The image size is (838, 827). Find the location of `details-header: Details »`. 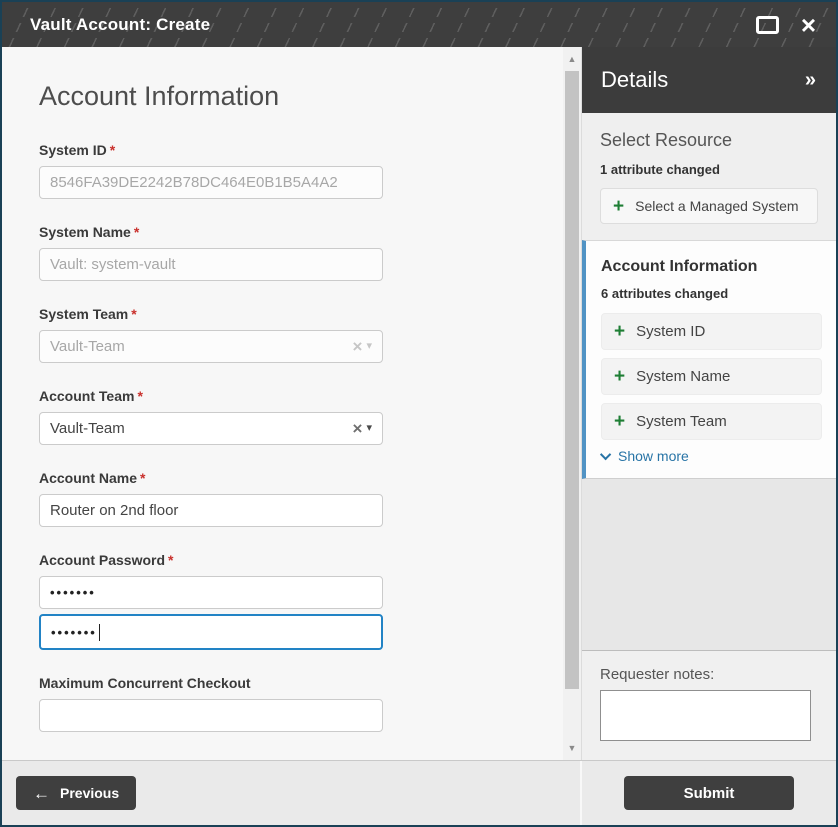

details-header: Details » is located at coordinates (709, 80).